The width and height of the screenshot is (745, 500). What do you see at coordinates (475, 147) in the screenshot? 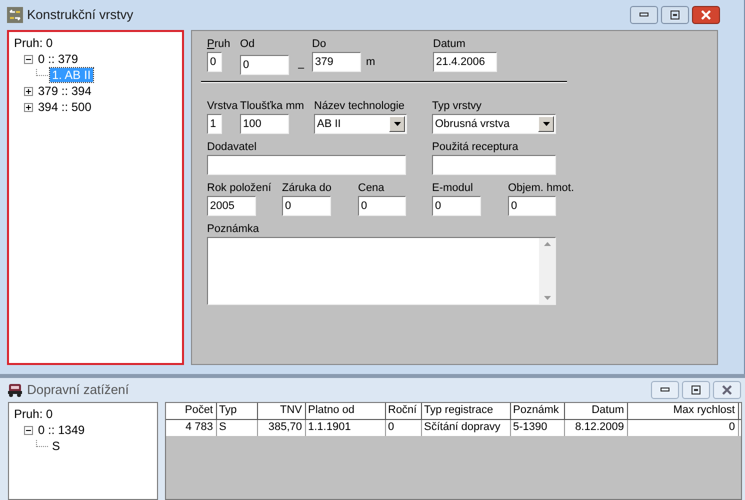
I see `field-label: Použitá receptura` at bounding box center [475, 147].